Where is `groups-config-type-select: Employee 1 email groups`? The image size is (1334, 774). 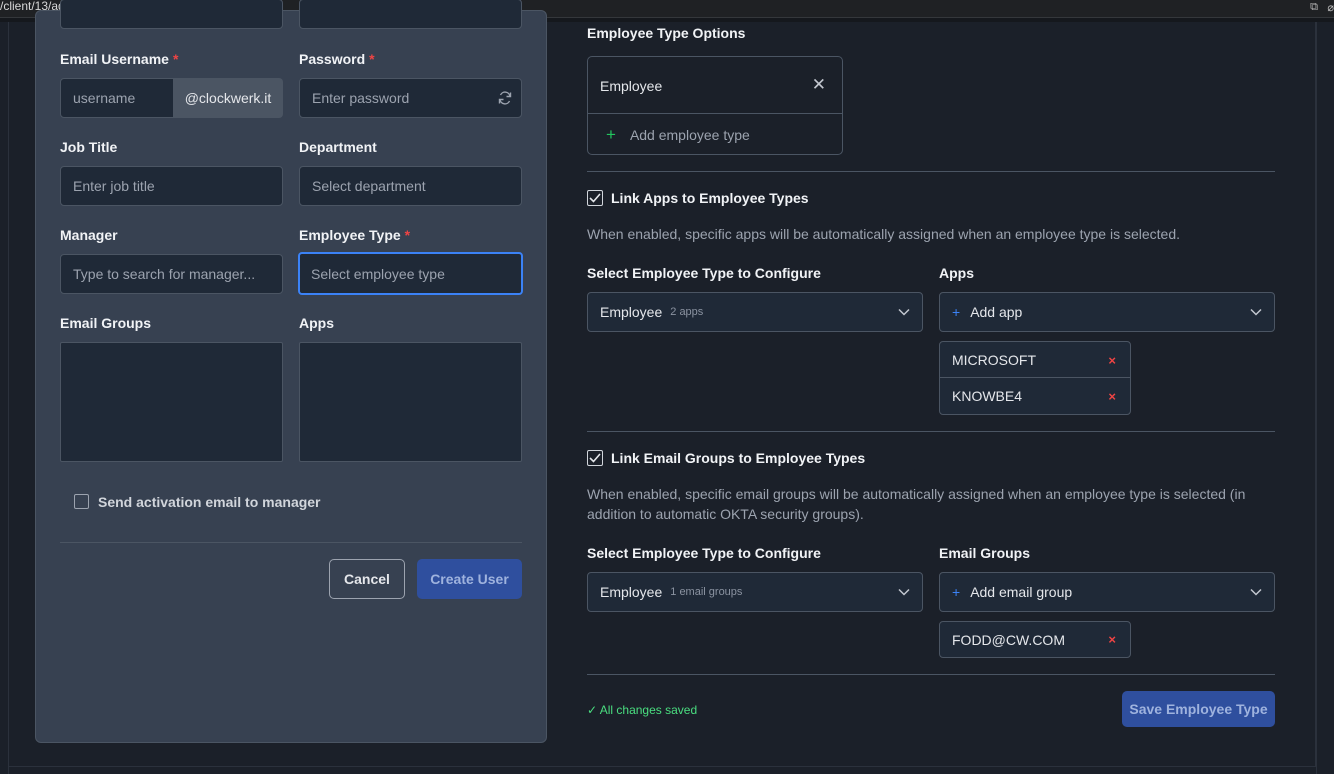
groups-config-type-select: Employee 1 email groups is located at coordinates (755, 592).